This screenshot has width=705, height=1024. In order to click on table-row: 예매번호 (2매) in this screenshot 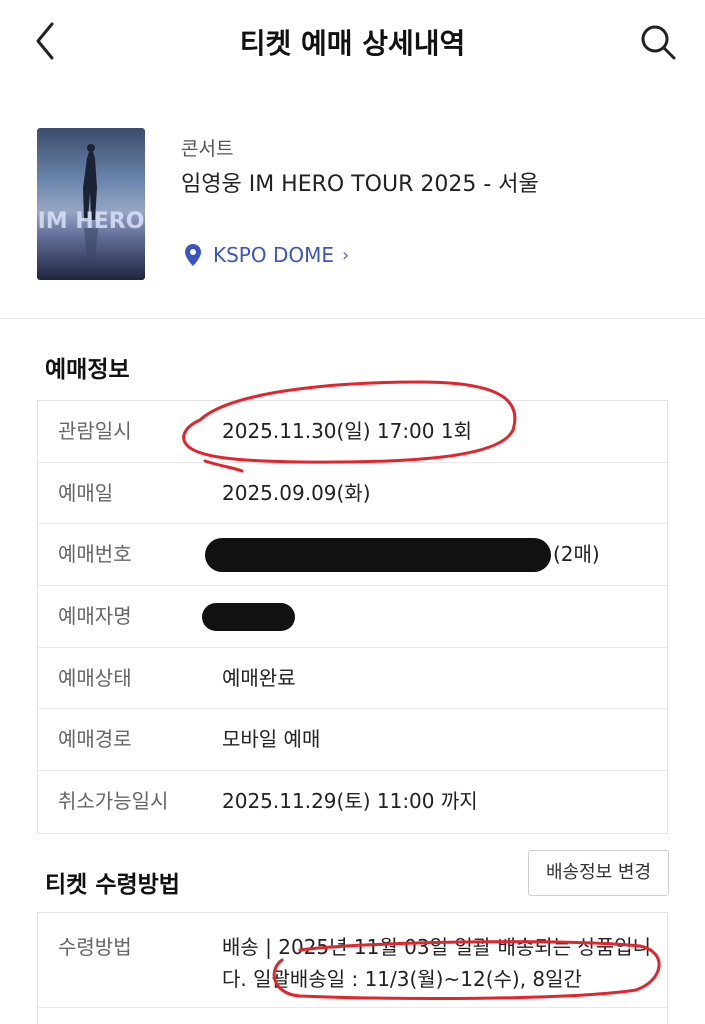, I will do `click(352, 555)`.